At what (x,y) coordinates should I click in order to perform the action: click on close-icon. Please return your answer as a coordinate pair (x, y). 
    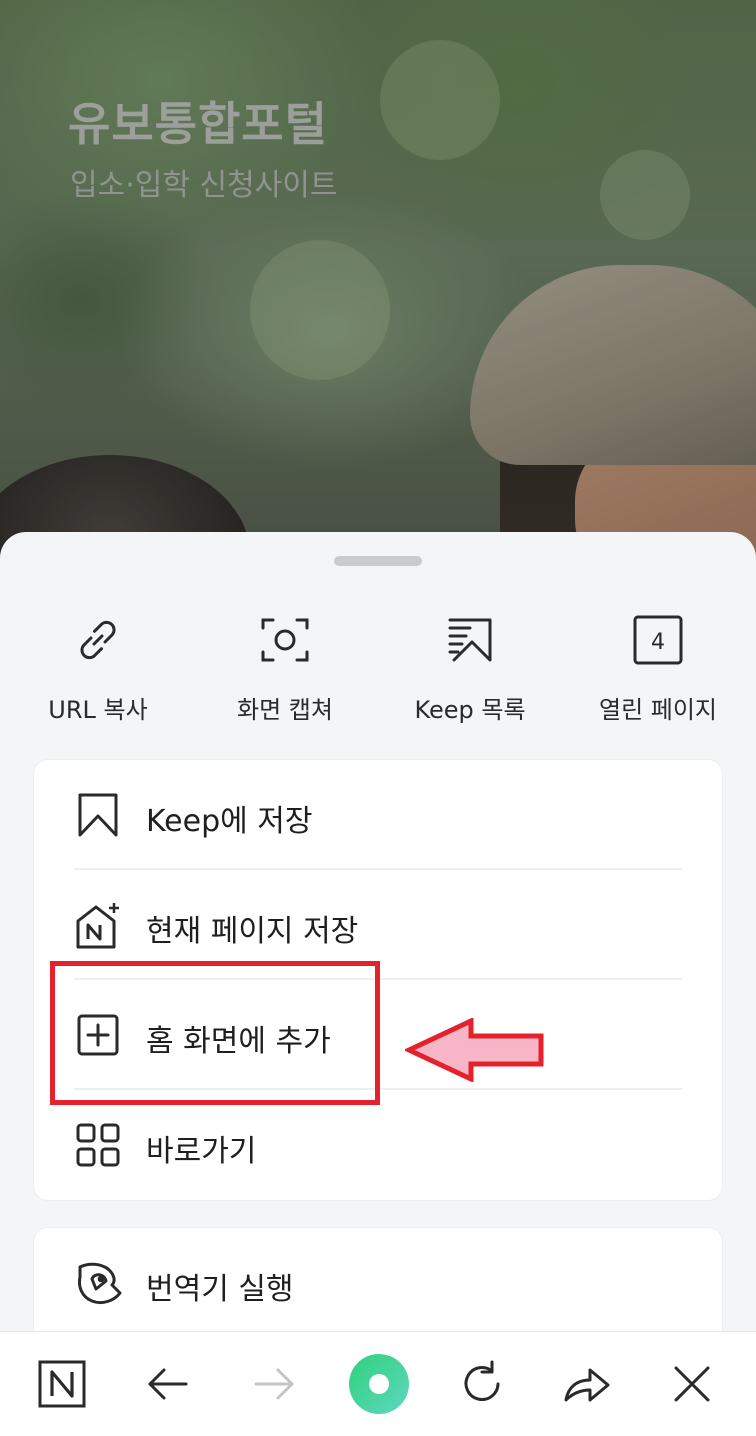
    Looking at the image, I should click on (692, 1384).